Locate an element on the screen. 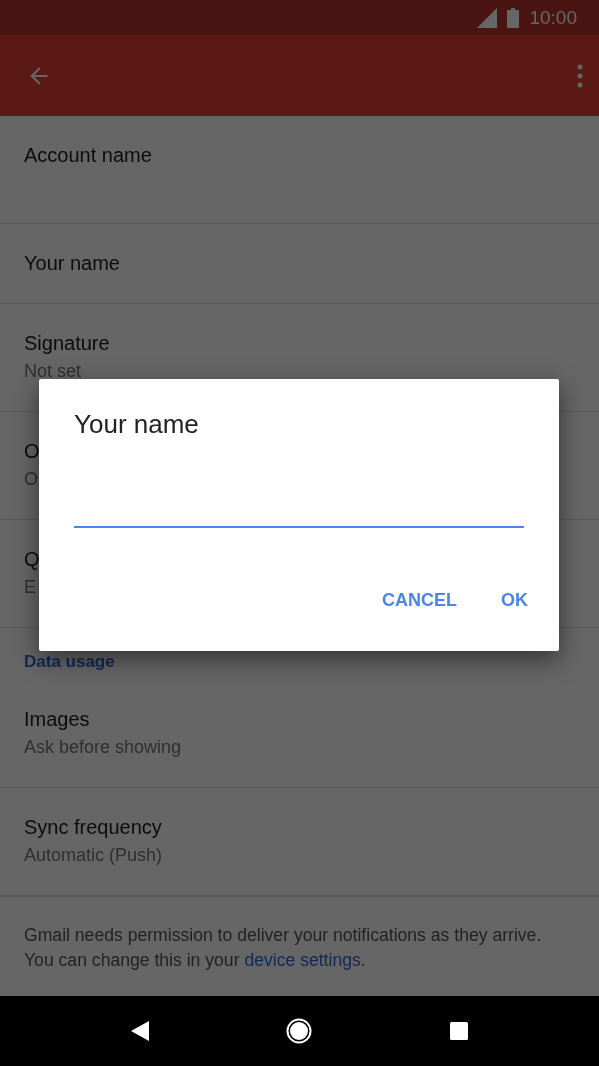 This screenshot has width=599, height=1066. setting-title: Q is located at coordinates (32, 559).